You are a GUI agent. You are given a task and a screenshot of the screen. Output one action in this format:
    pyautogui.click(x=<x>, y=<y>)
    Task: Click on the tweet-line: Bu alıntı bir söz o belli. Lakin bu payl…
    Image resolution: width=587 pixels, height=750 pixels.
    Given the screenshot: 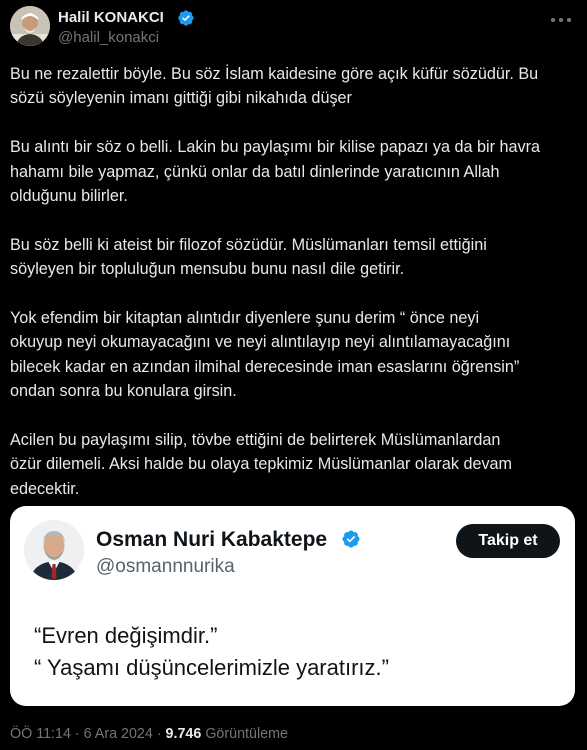 What is the action you would take?
    pyautogui.click(x=275, y=147)
    